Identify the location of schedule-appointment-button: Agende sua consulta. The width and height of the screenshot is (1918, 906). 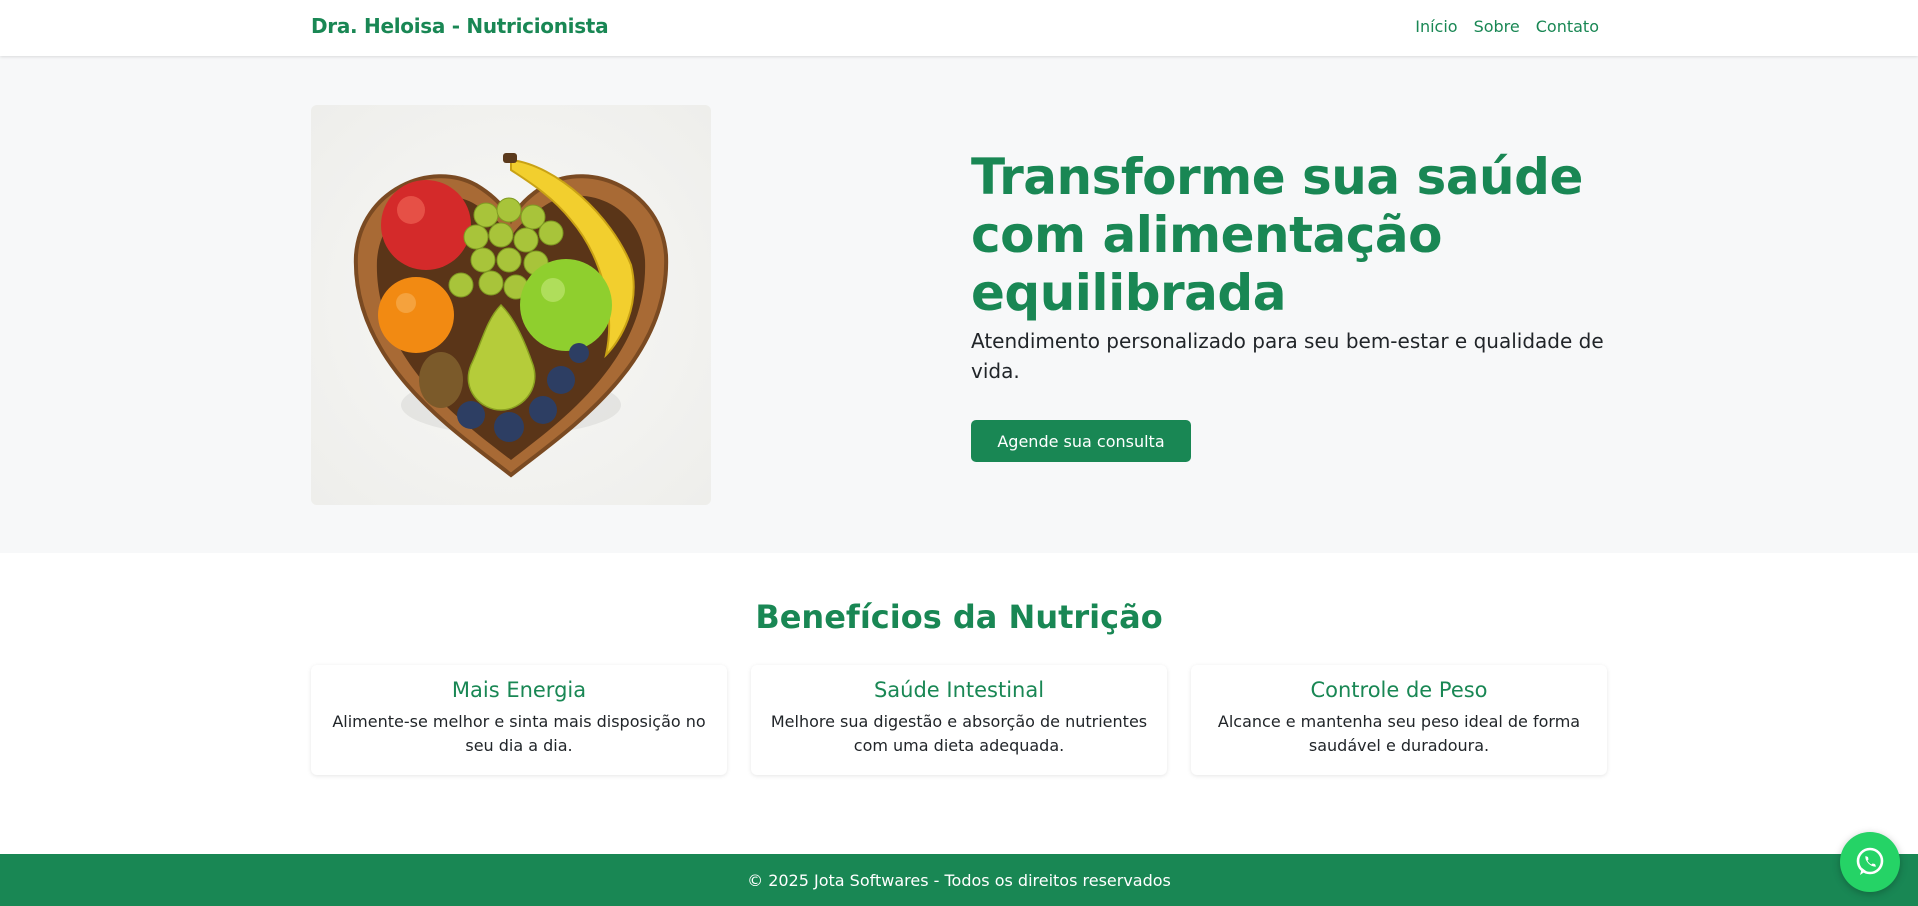
(1081, 441).